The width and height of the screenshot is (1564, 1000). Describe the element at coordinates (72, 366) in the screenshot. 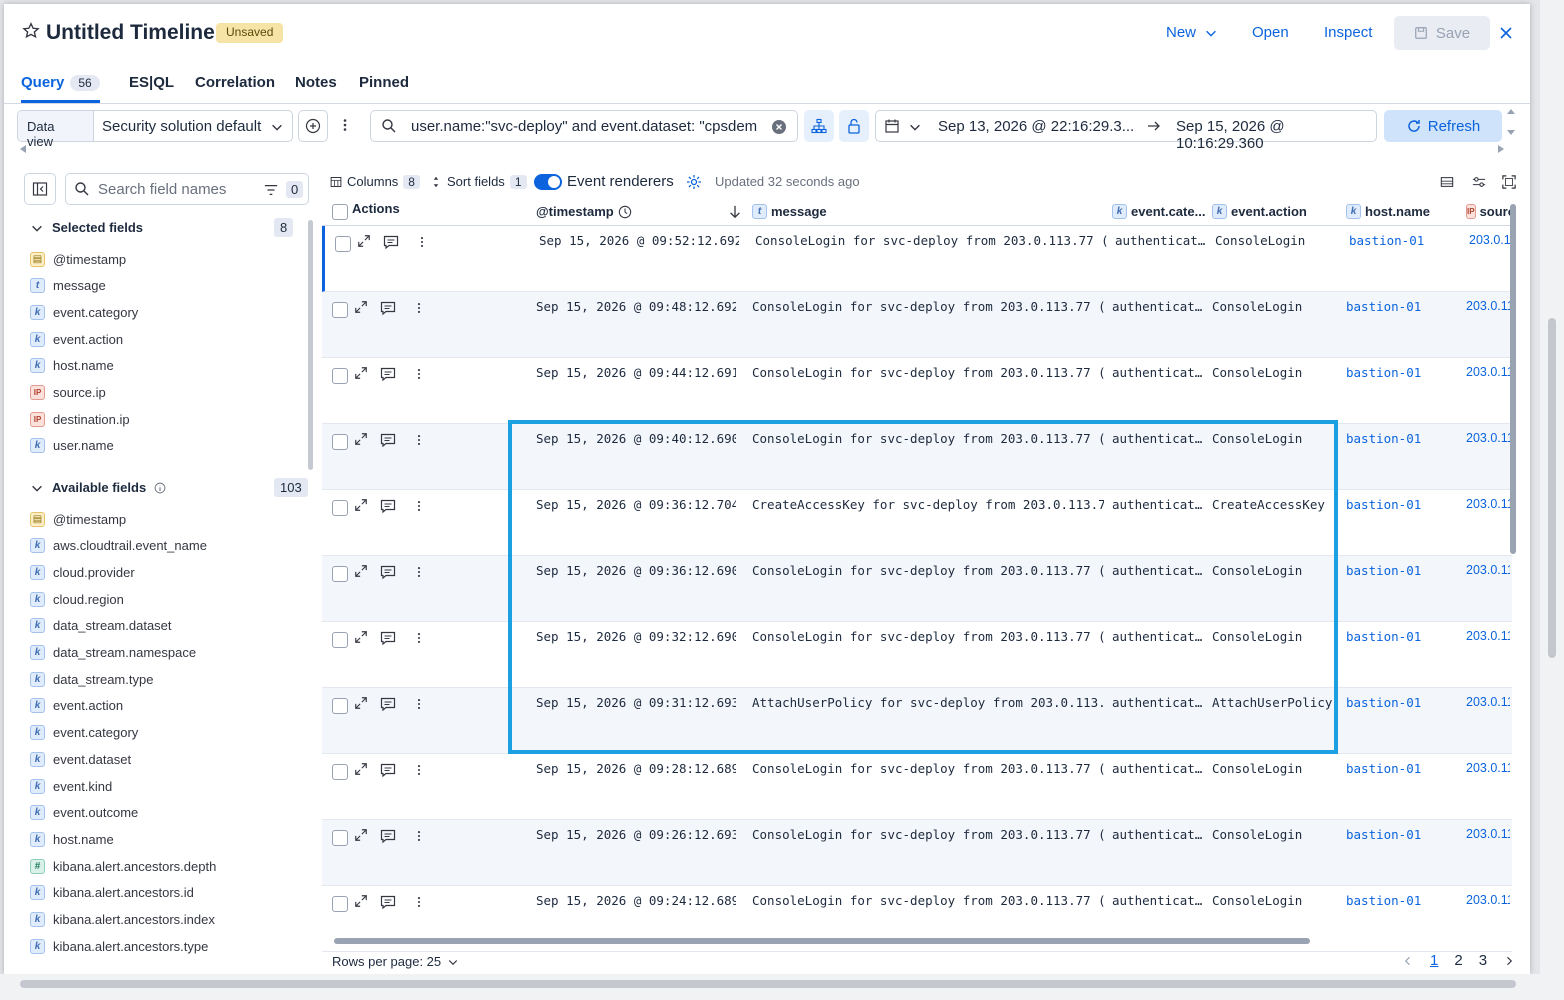

I see `field-item: k host.name` at that location.